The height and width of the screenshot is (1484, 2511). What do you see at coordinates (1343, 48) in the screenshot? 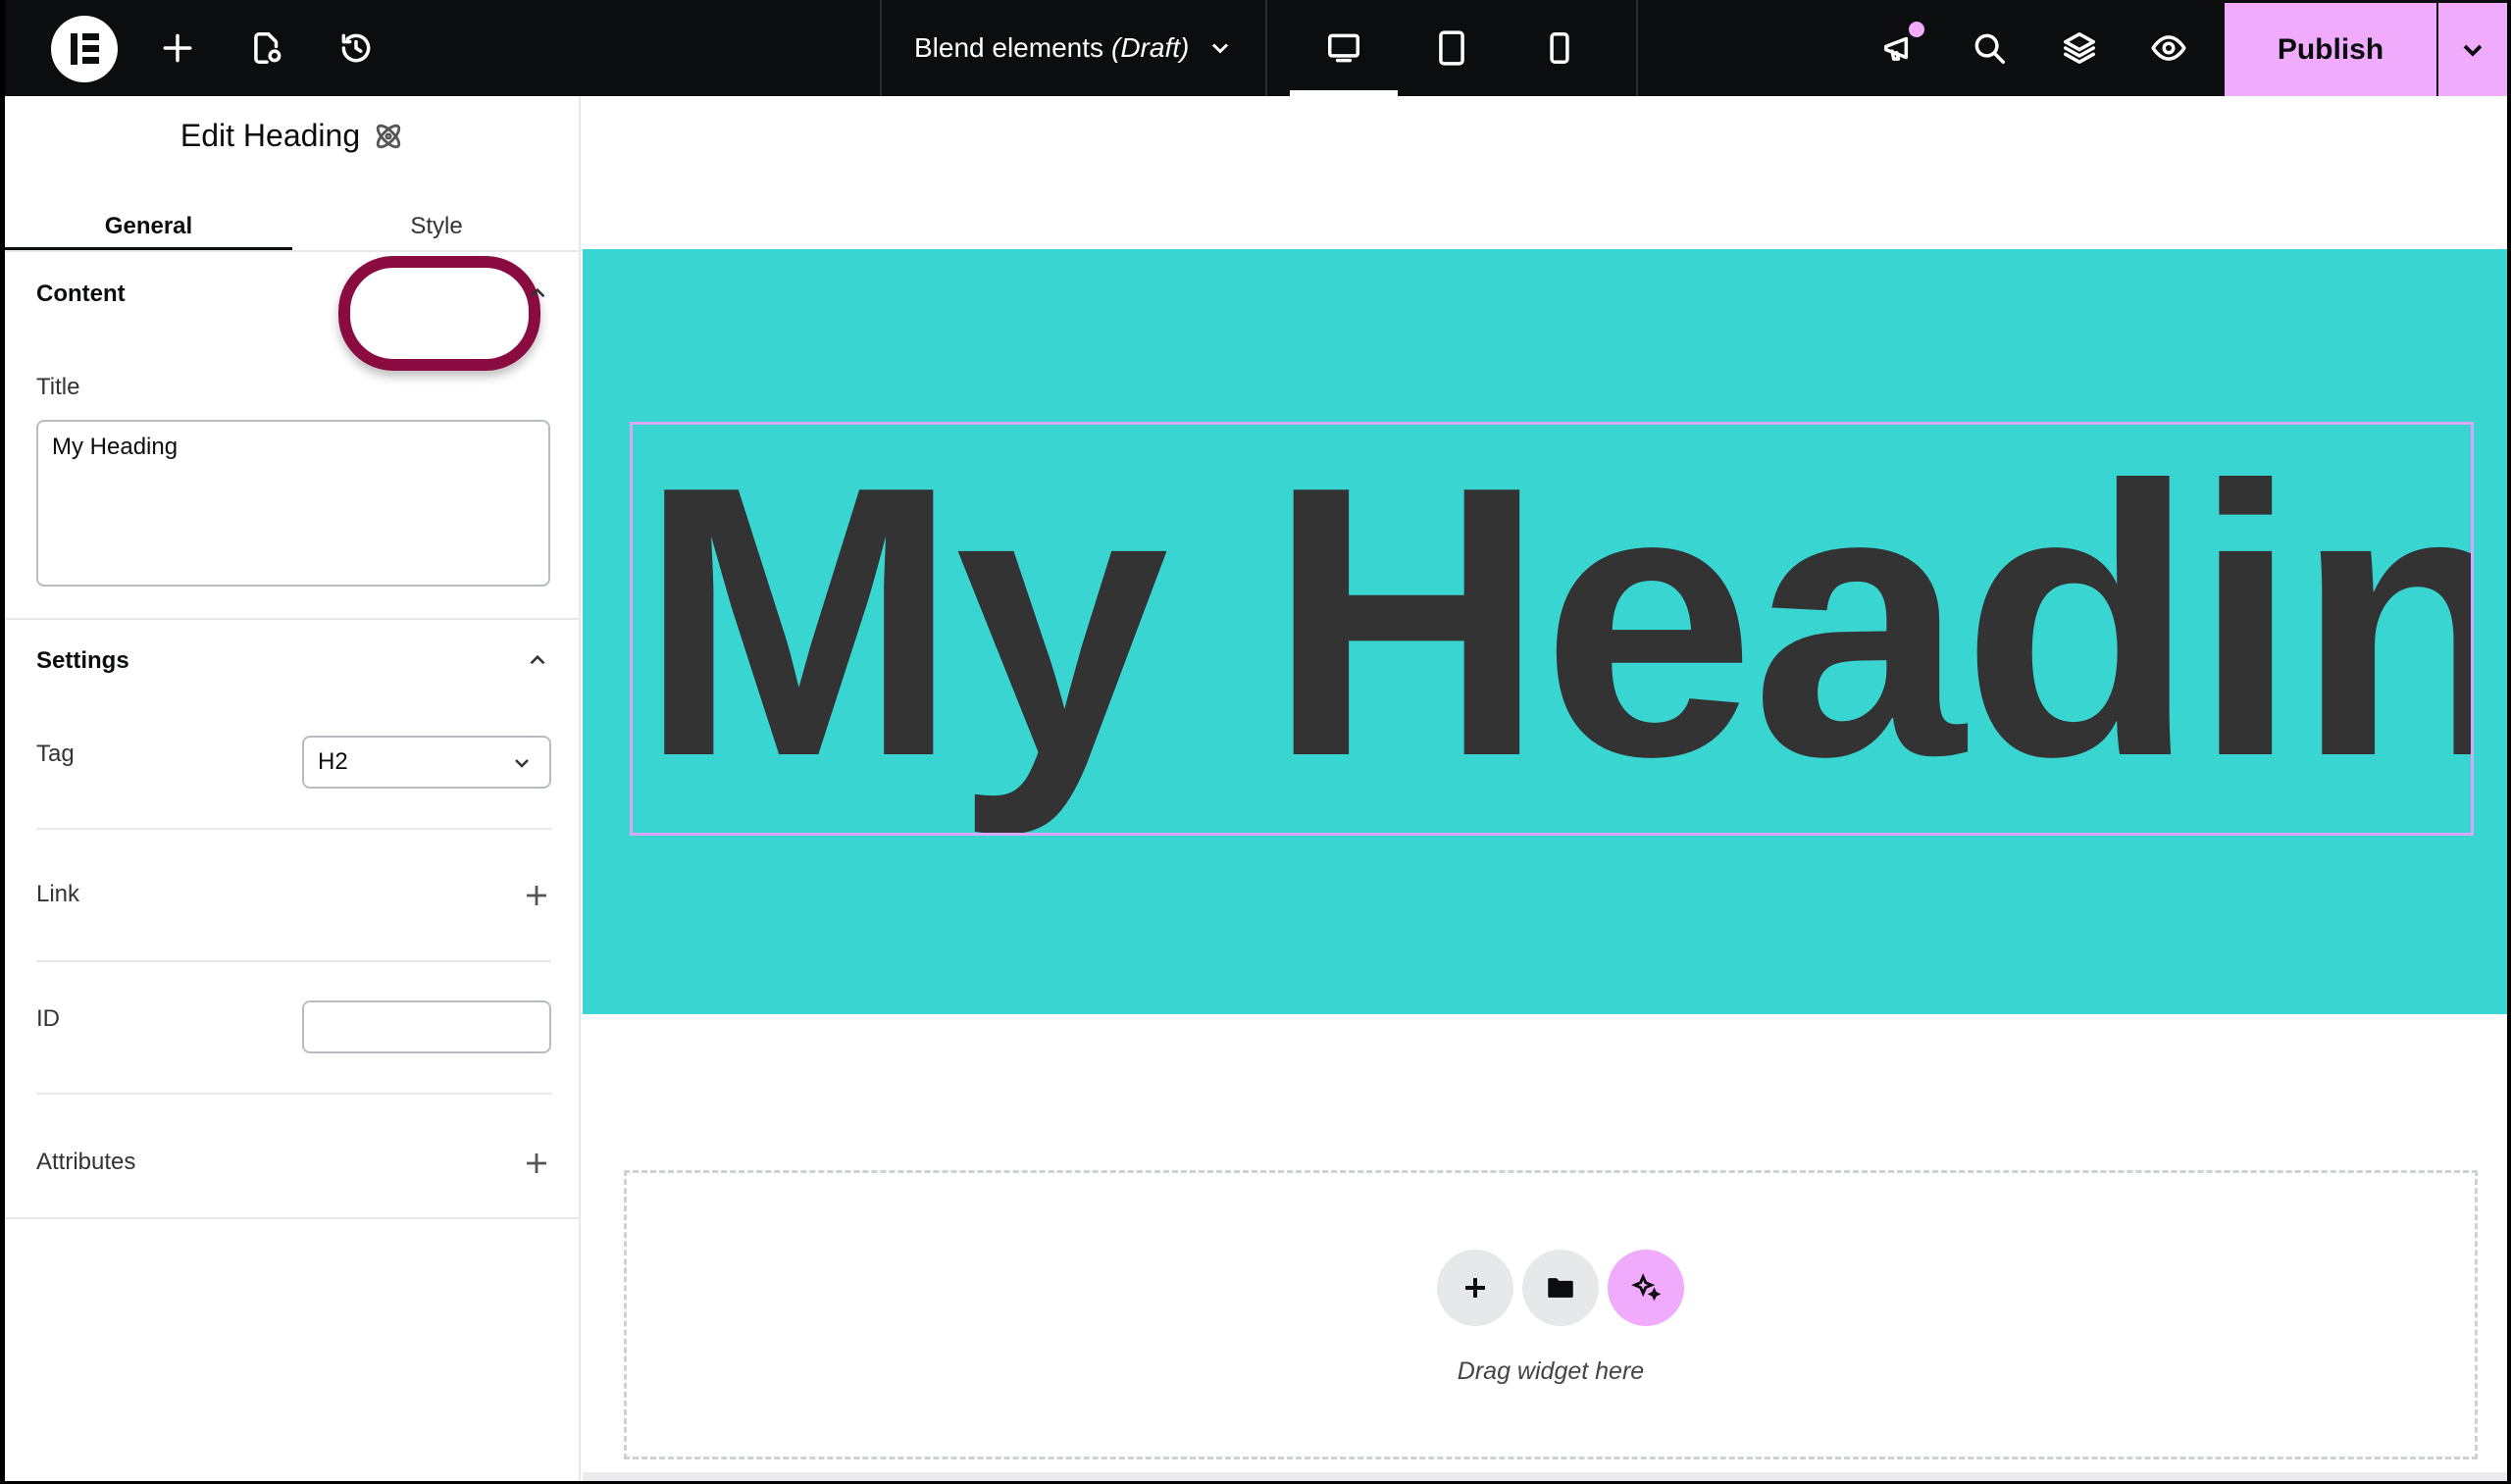
I see `desktop-icon` at bounding box center [1343, 48].